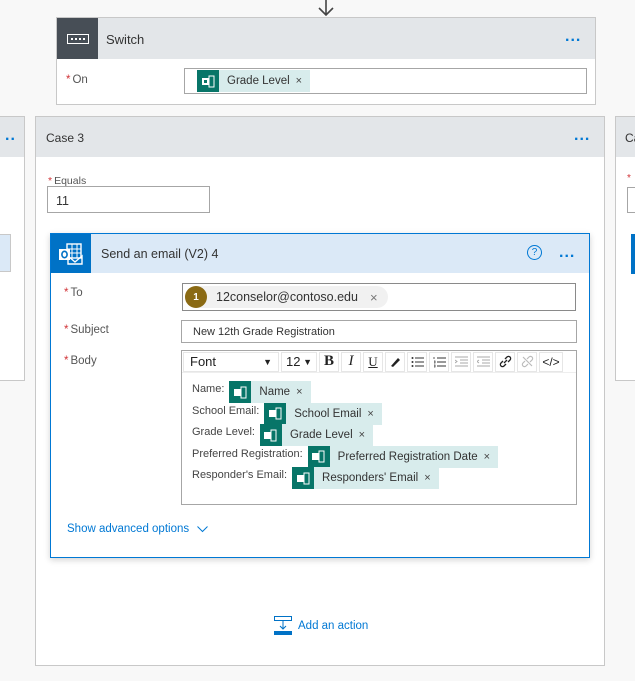  Describe the element at coordinates (202, 528) in the screenshot. I see `chevron-down-icon` at that location.